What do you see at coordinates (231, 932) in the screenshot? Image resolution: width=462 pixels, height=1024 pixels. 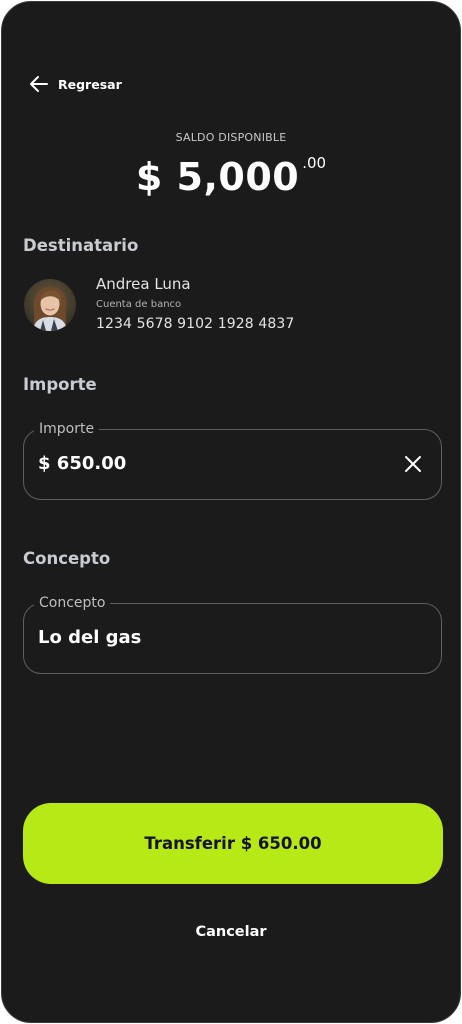 I see `cancel-button: Cancelar` at bounding box center [231, 932].